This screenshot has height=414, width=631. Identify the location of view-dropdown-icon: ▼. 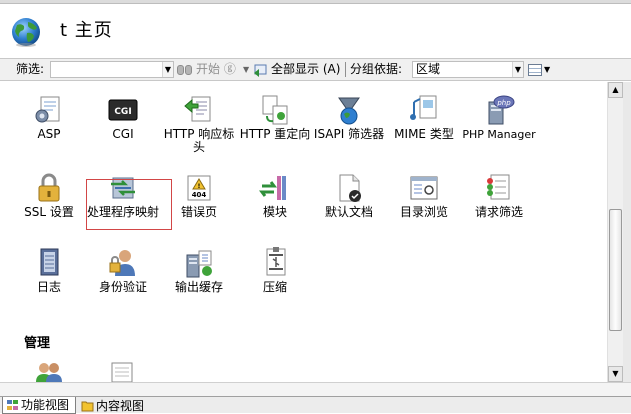
(547, 69).